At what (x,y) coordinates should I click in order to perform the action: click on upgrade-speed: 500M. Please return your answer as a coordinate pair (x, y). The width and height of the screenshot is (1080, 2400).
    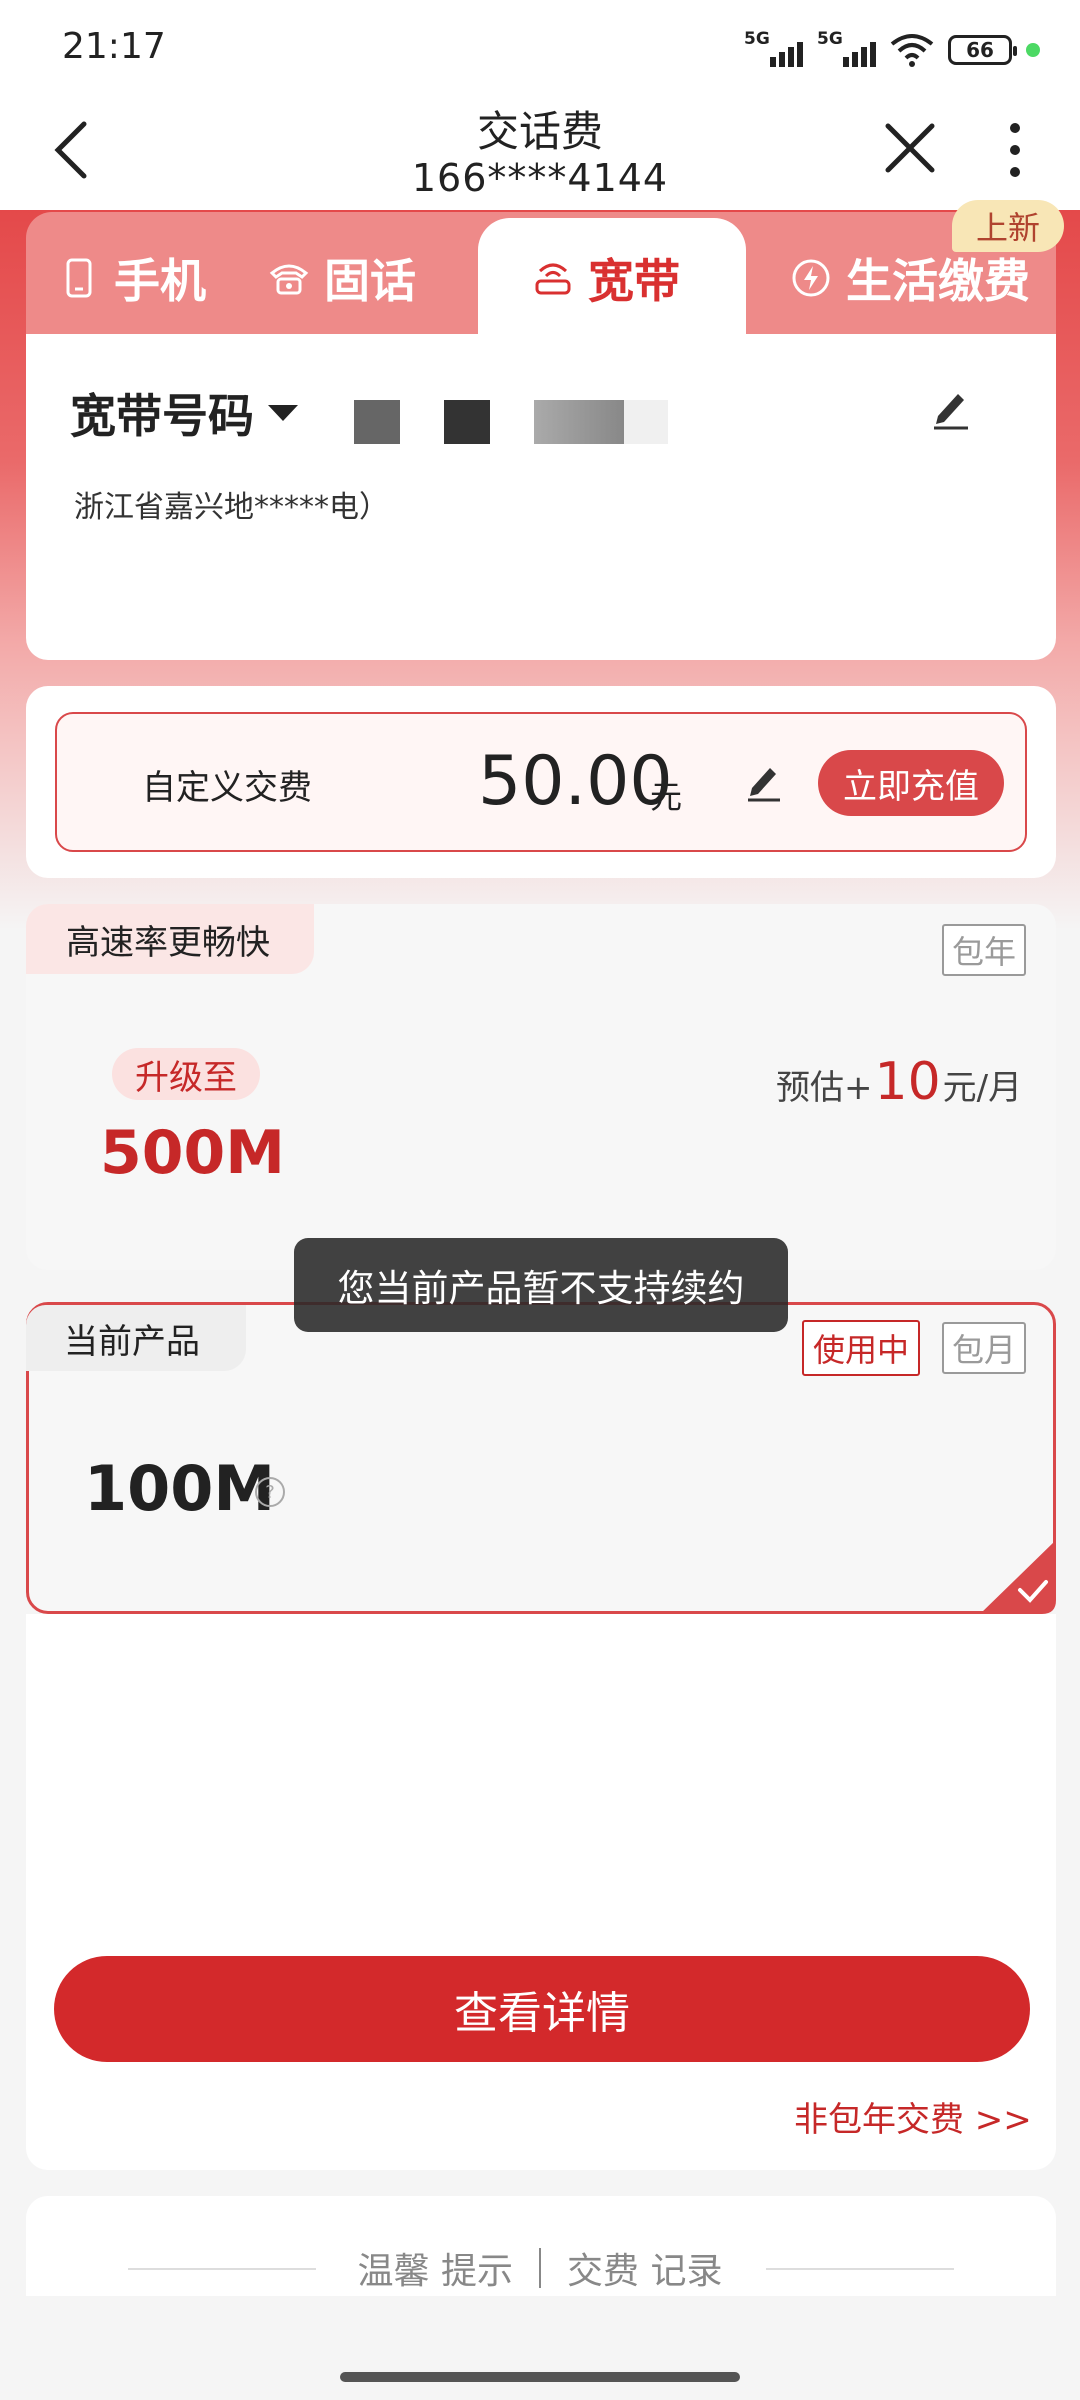
    Looking at the image, I should click on (192, 1153).